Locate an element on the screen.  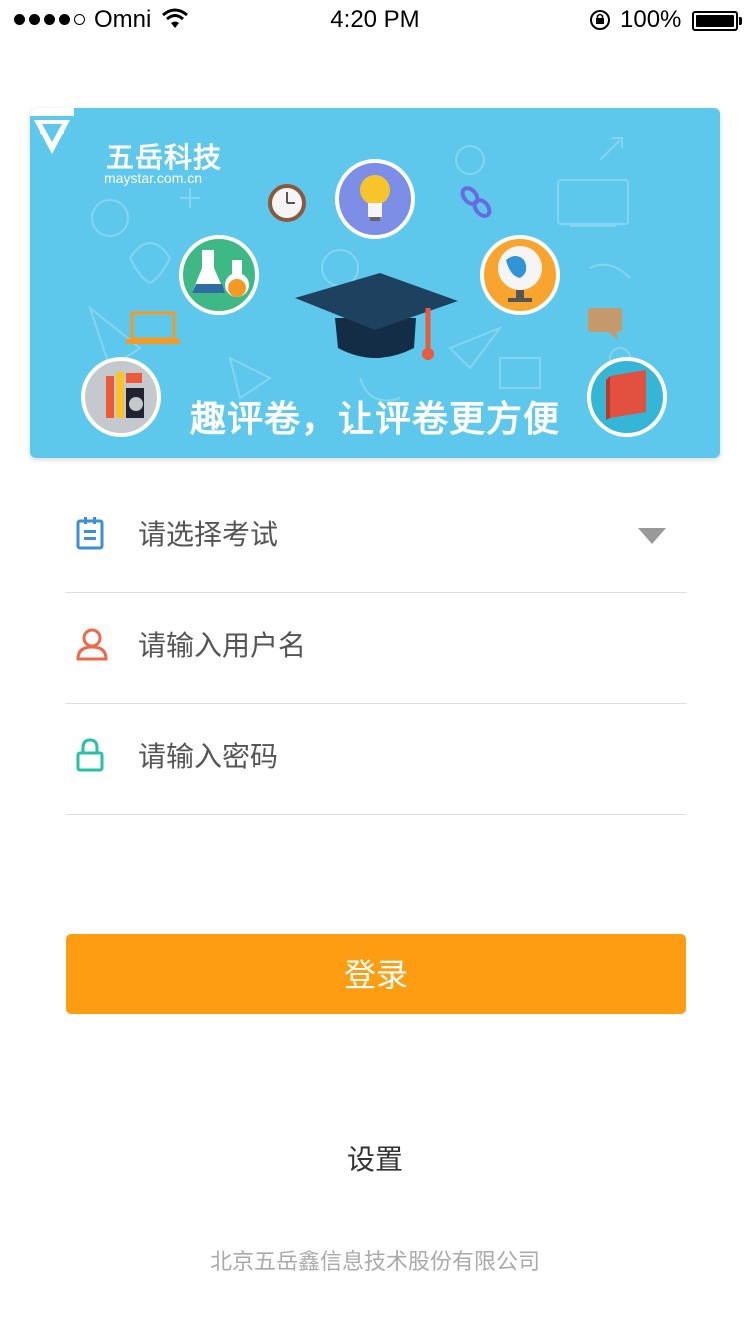
flask-icon is located at coordinates (219, 275).